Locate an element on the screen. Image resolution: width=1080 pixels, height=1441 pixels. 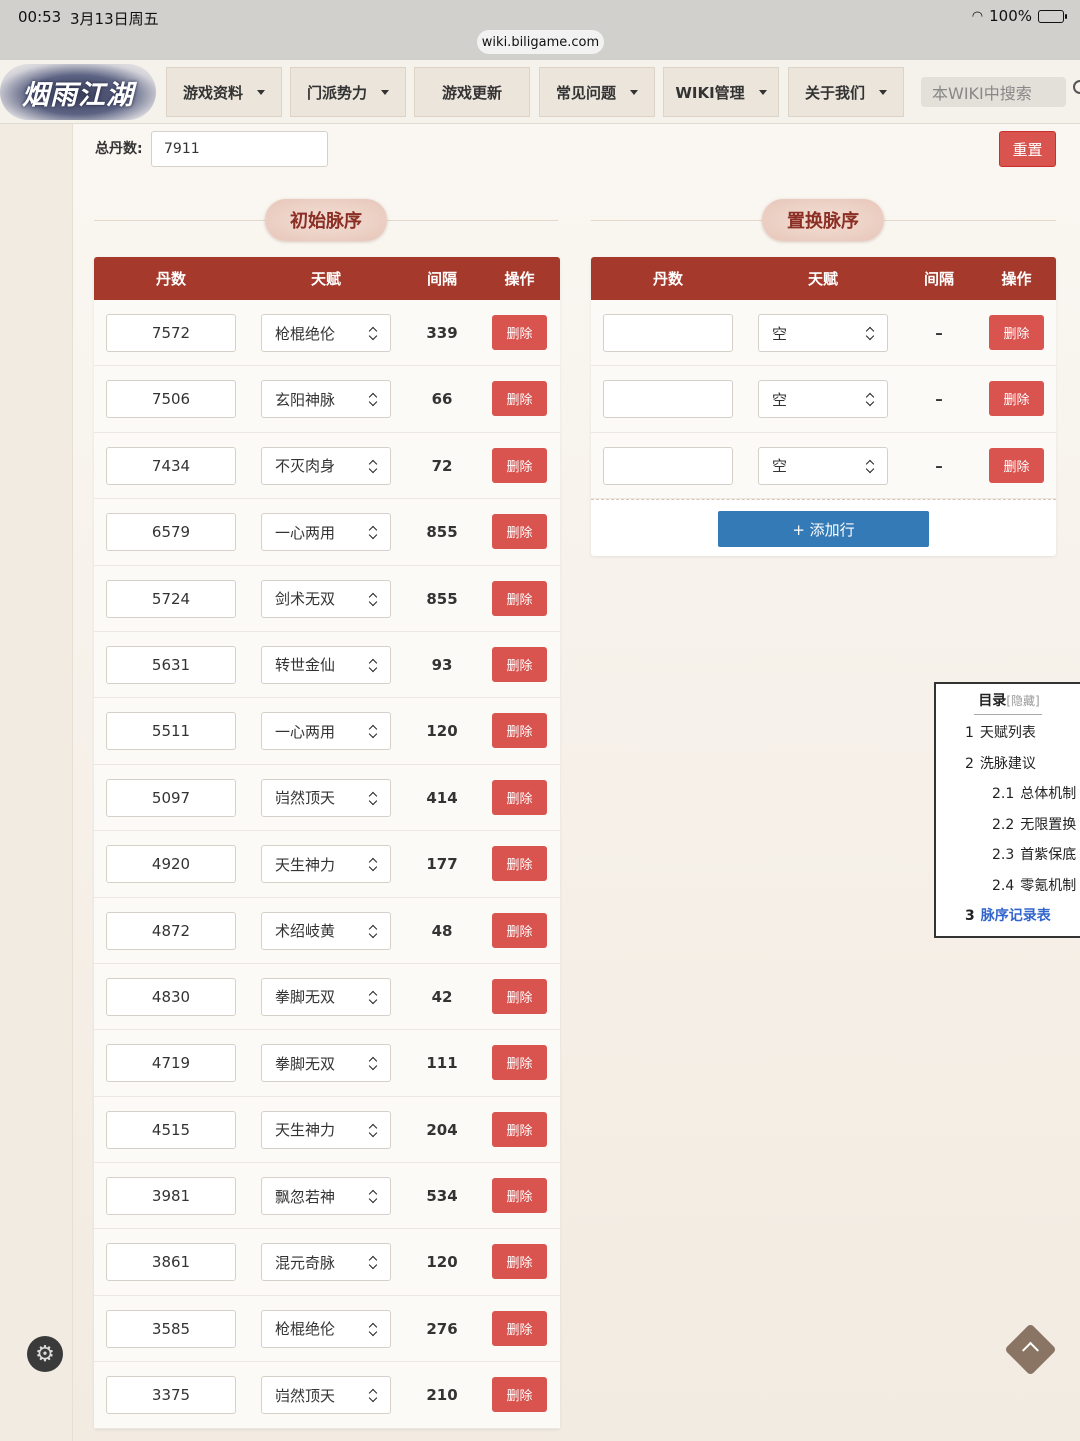
talent-value: 一心两用 is located at coordinates (305, 532).